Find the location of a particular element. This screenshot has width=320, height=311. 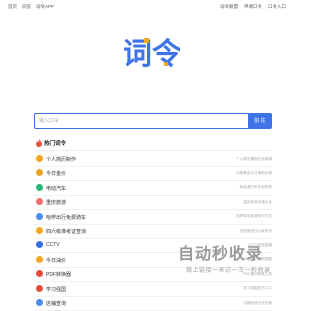

list-item: 今日金价 中国黄金今日最新价格 is located at coordinates (153, 174).